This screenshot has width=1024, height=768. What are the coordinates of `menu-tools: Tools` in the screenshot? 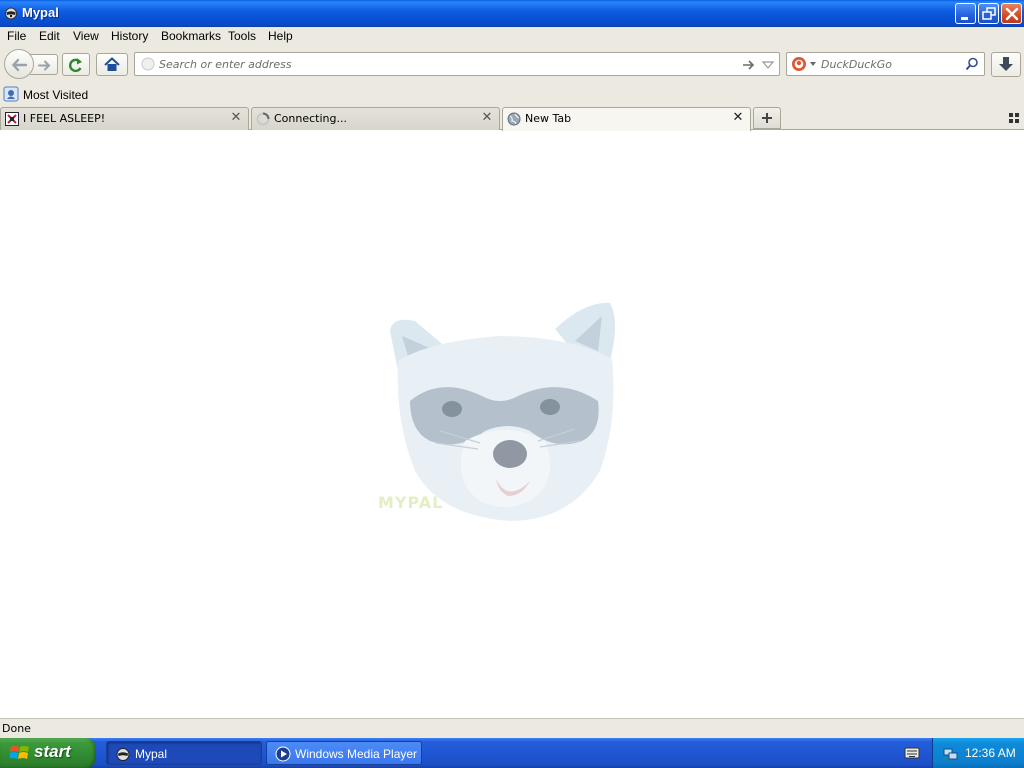 It's located at (242, 36).